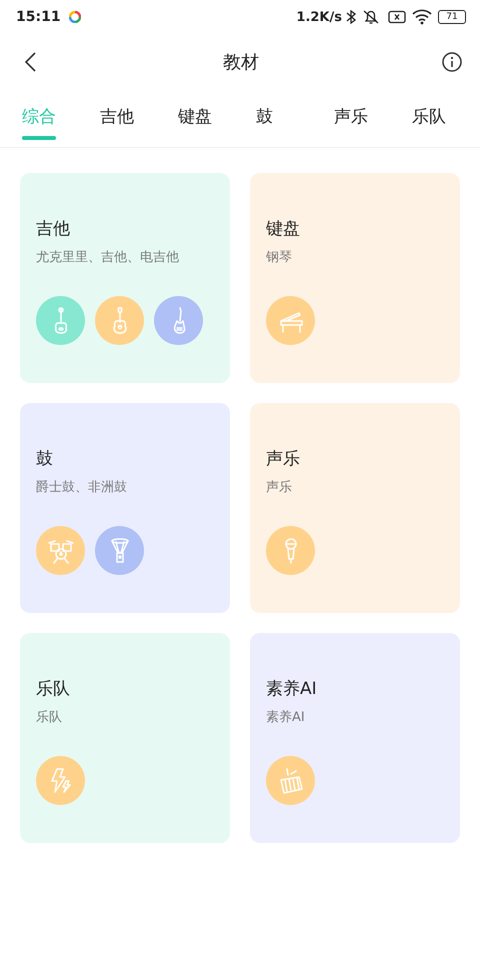  What do you see at coordinates (452, 17) in the screenshot?
I see `battery-indicator: 71` at bounding box center [452, 17].